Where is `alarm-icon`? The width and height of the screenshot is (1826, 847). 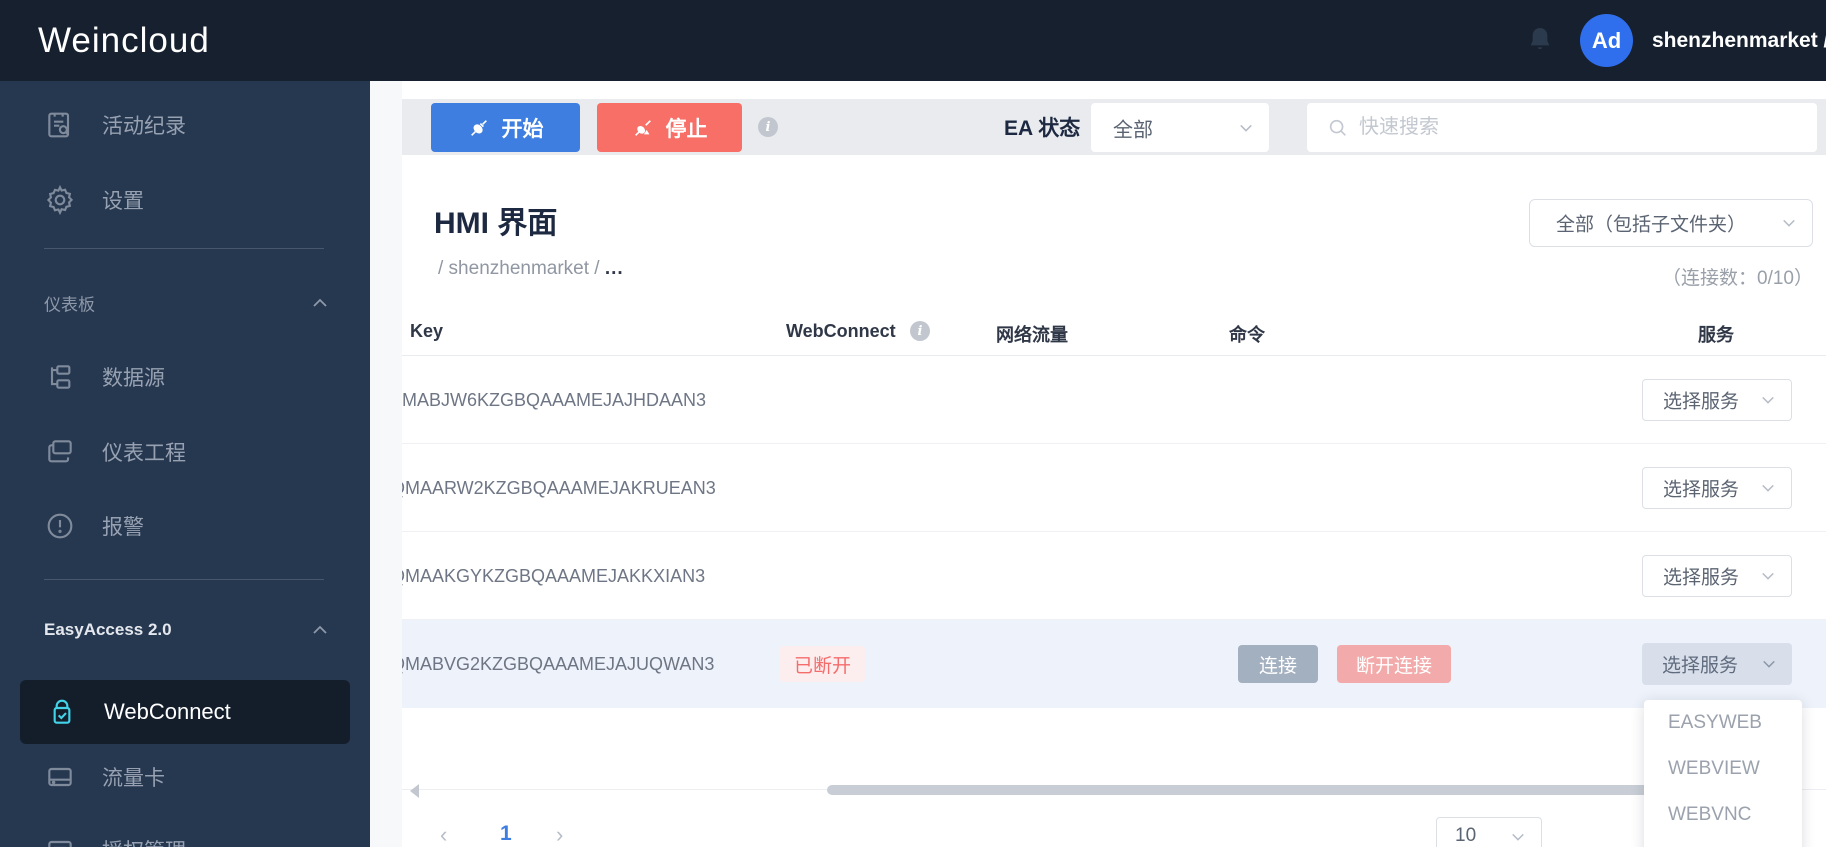
alarm-icon is located at coordinates (60, 526).